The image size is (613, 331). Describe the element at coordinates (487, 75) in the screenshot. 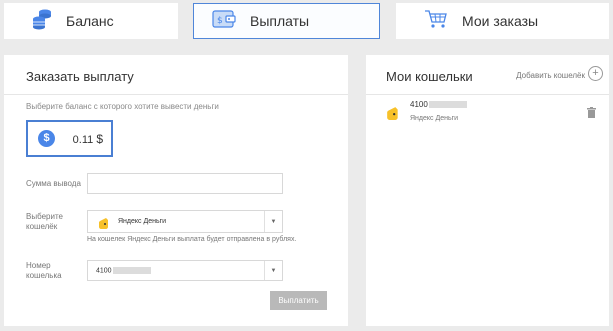

I see `wallets-panel-header: Мои кошельки Добавить кошелёк +` at that location.